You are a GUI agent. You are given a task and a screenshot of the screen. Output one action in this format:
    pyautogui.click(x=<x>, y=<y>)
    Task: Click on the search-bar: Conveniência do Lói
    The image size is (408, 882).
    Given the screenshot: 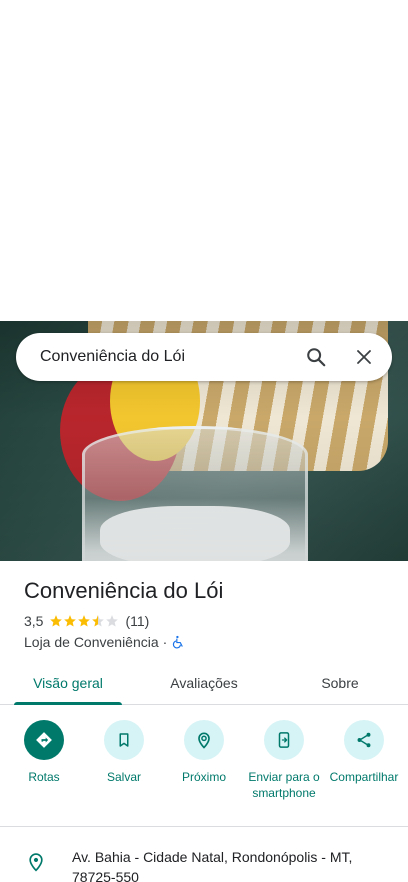 What is the action you would take?
    pyautogui.click(x=204, y=357)
    